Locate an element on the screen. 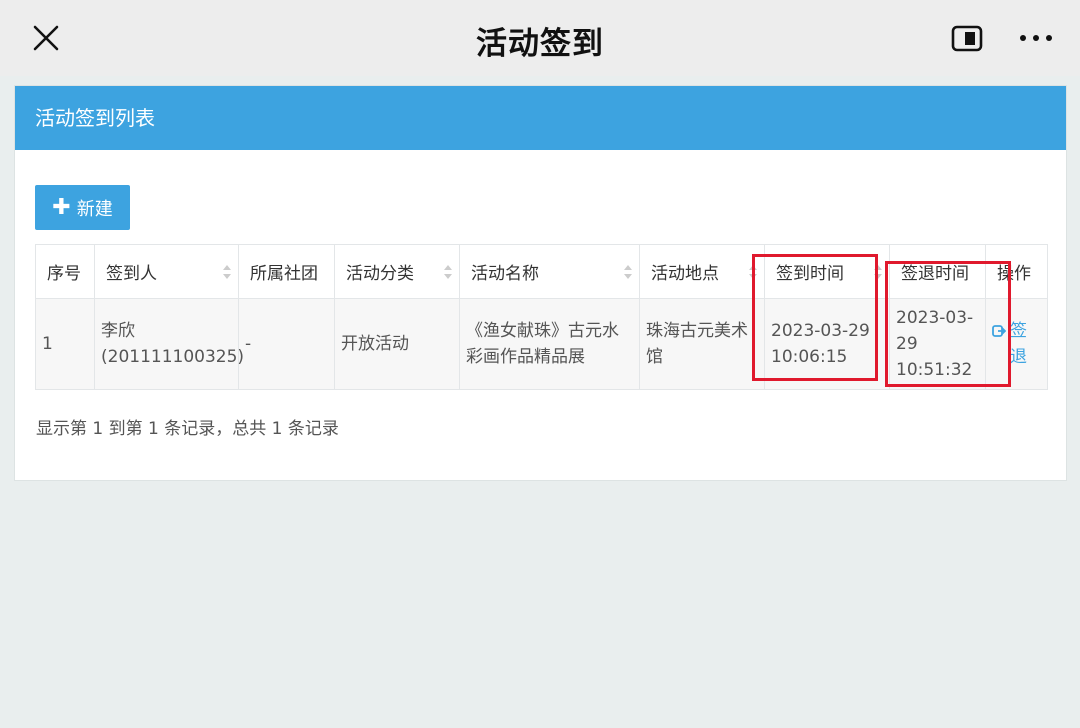  header-activity: 活动名称 is located at coordinates (549, 271).